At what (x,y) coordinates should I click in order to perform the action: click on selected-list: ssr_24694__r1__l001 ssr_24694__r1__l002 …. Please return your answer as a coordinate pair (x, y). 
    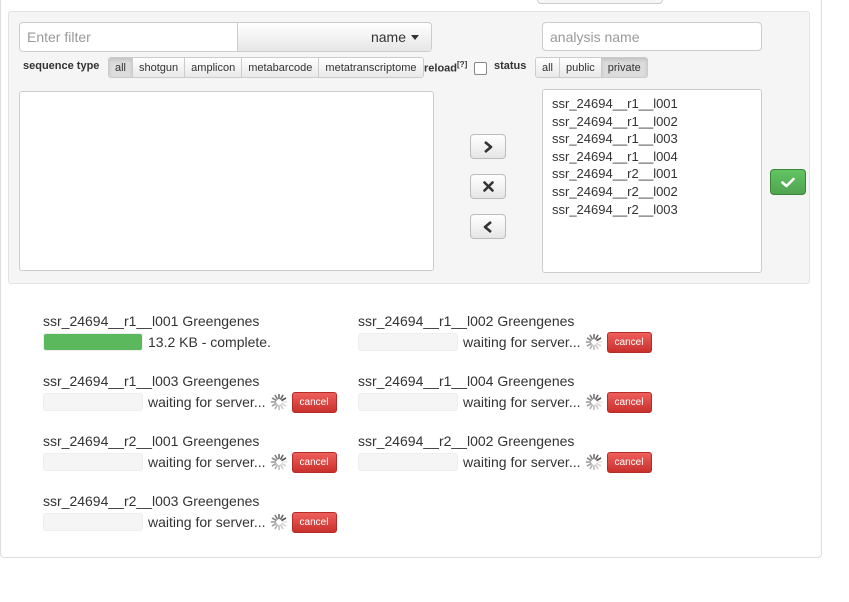
    Looking at the image, I should click on (652, 181).